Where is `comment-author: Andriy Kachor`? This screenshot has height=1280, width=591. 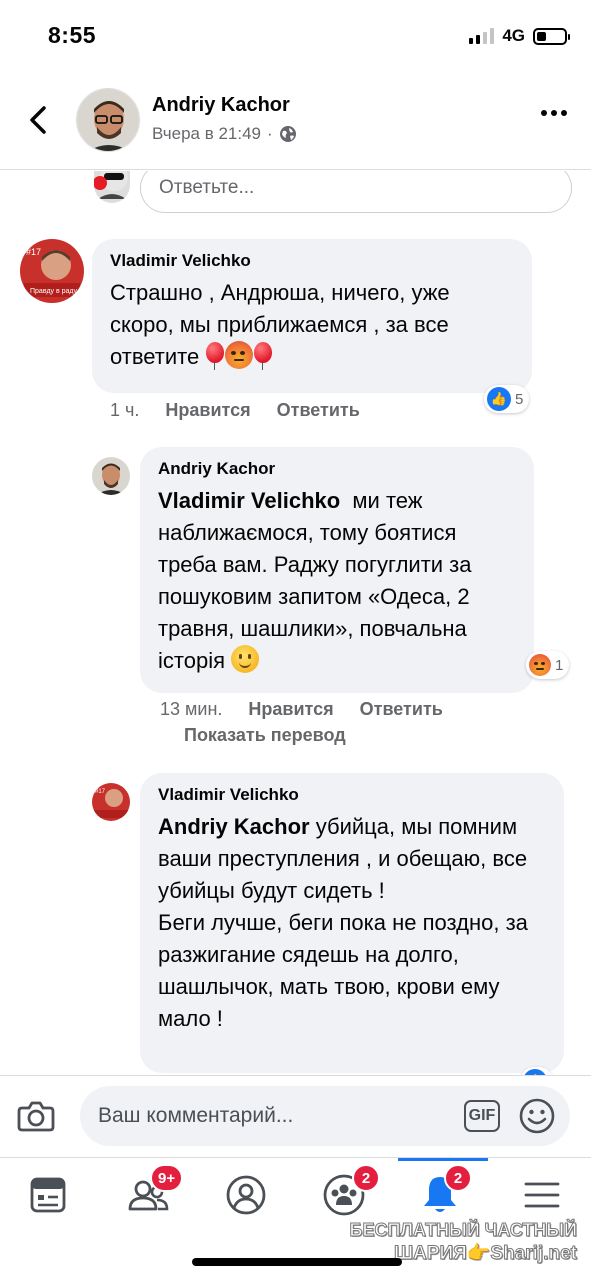 comment-author: Andriy Kachor is located at coordinates (337, 469).